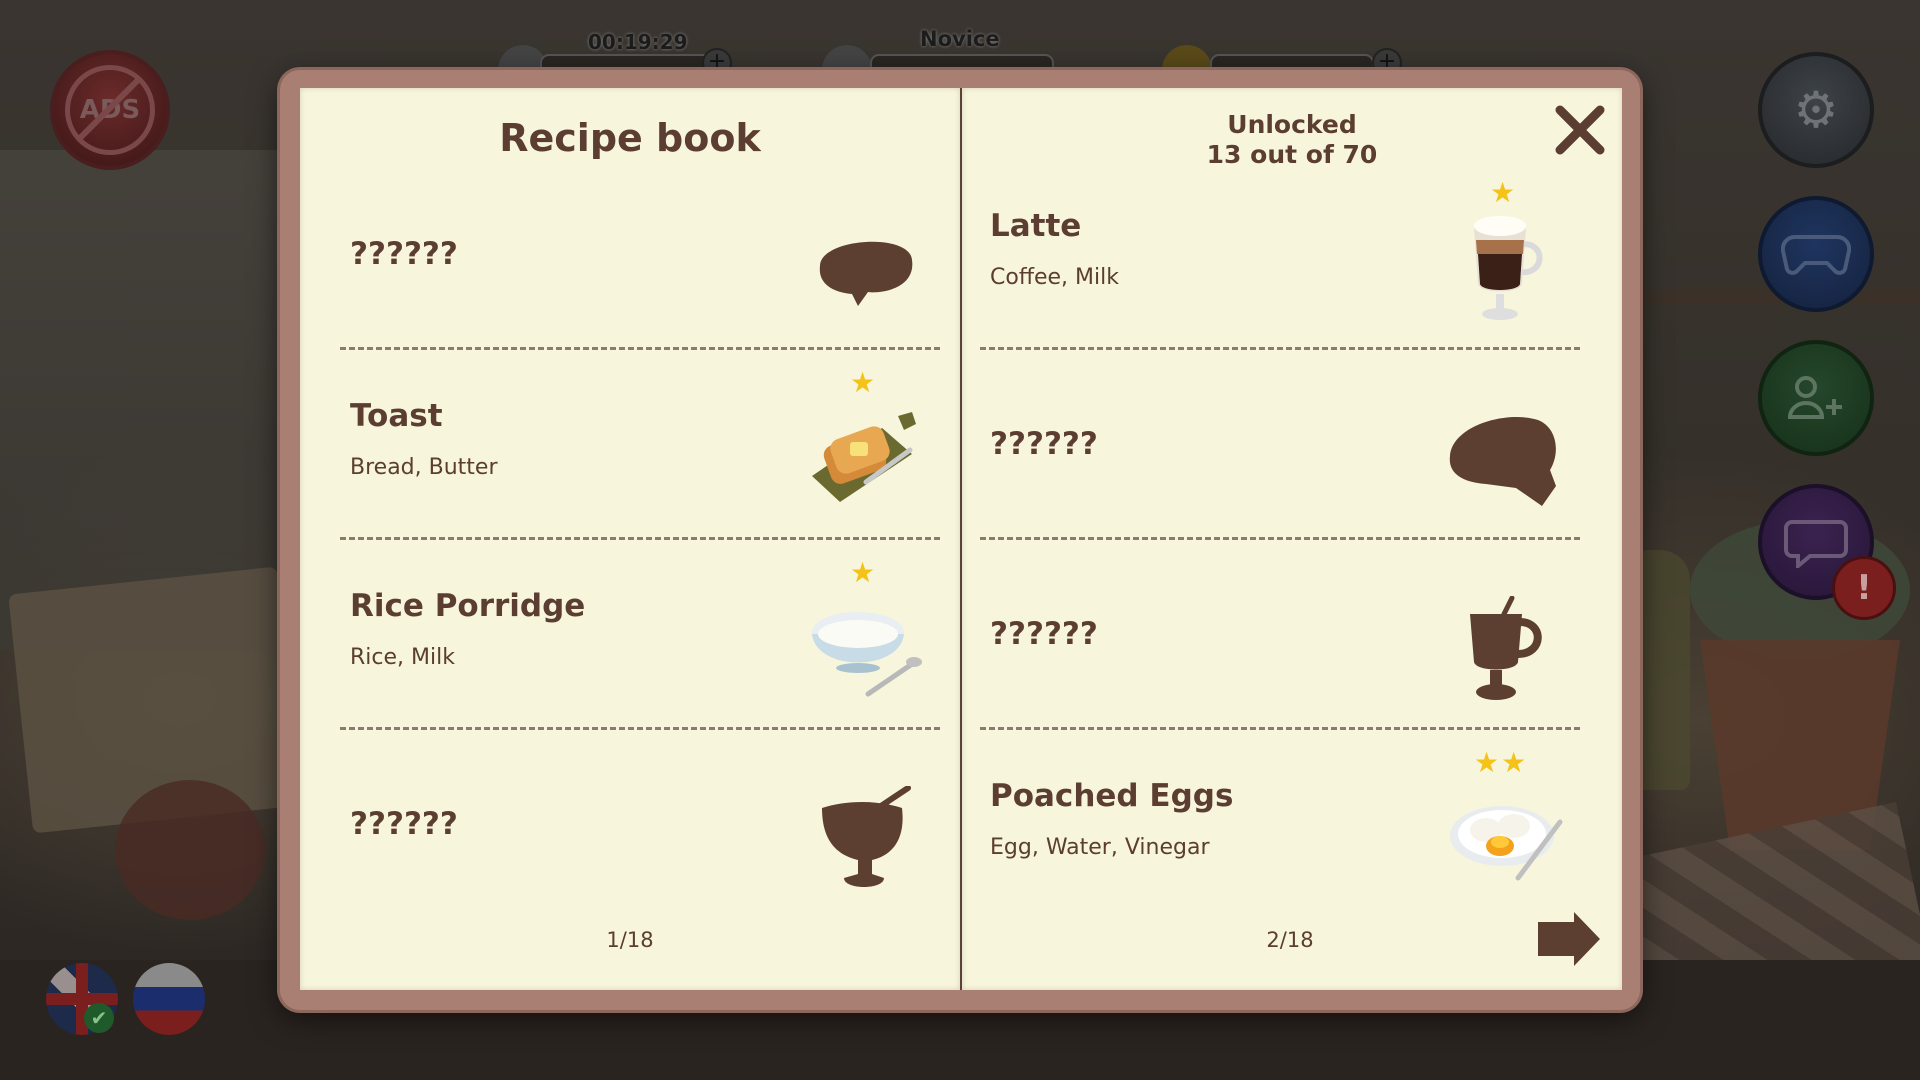  Describe the element at coordinates (1290, 940) in the screenshot. I see `right-page-number: 2/18` at that location.